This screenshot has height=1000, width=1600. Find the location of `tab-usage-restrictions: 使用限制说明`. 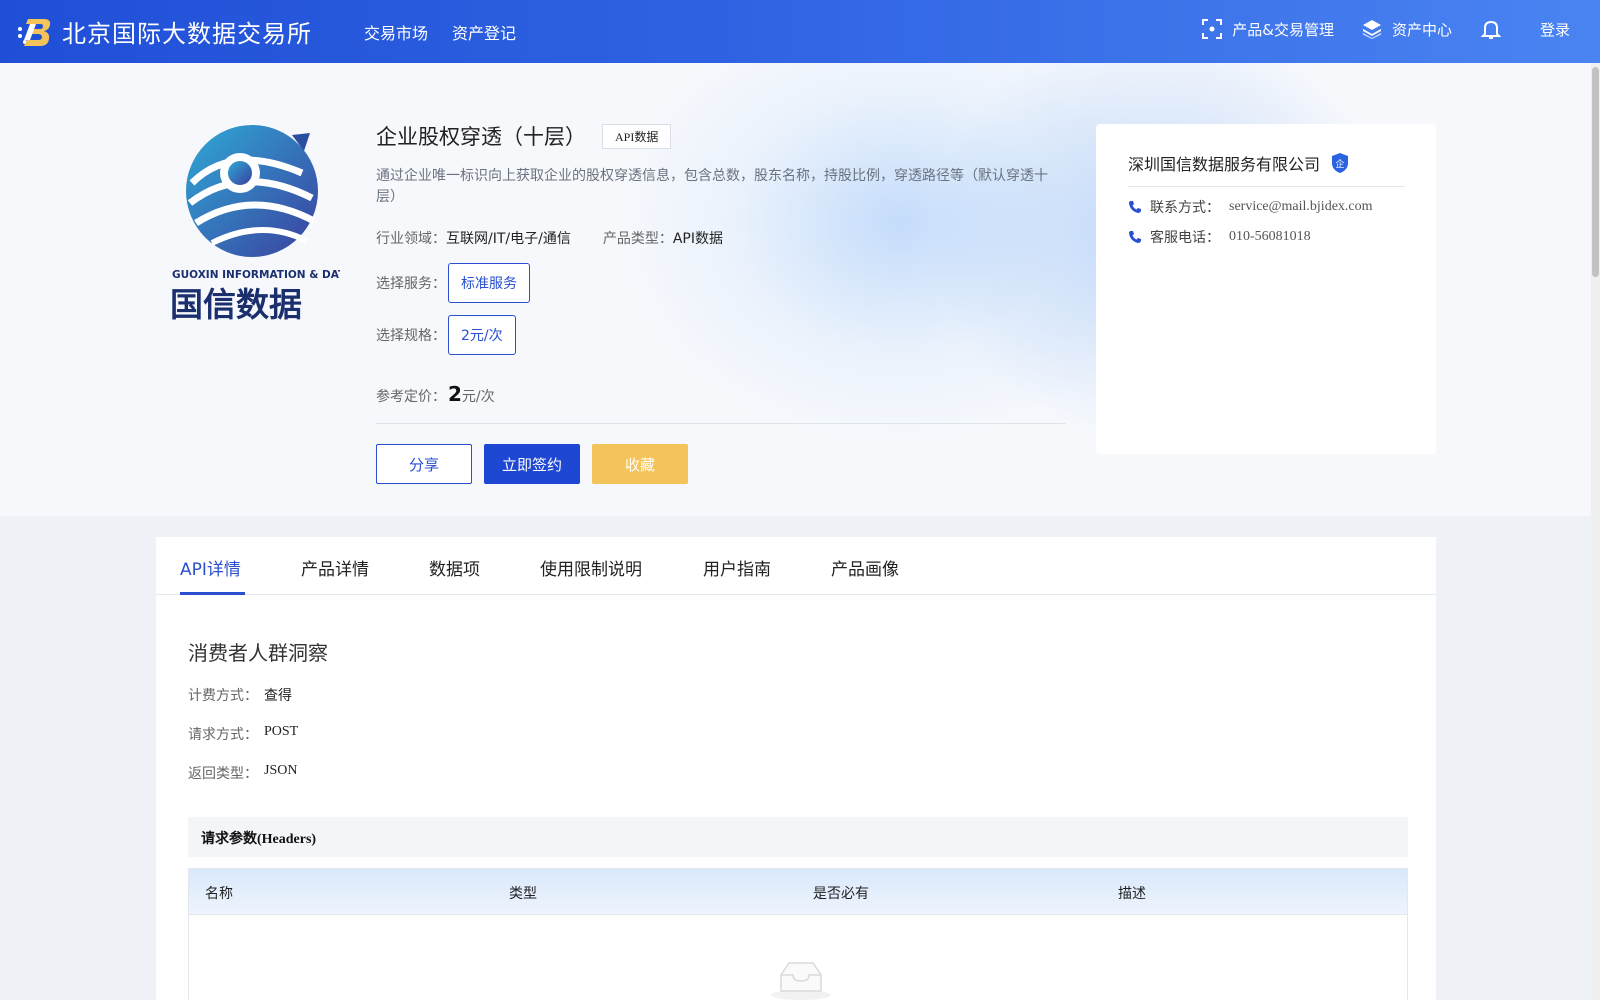

tab-usage-restrictions: 使用限制说明 is located at coordinates (591, 567).